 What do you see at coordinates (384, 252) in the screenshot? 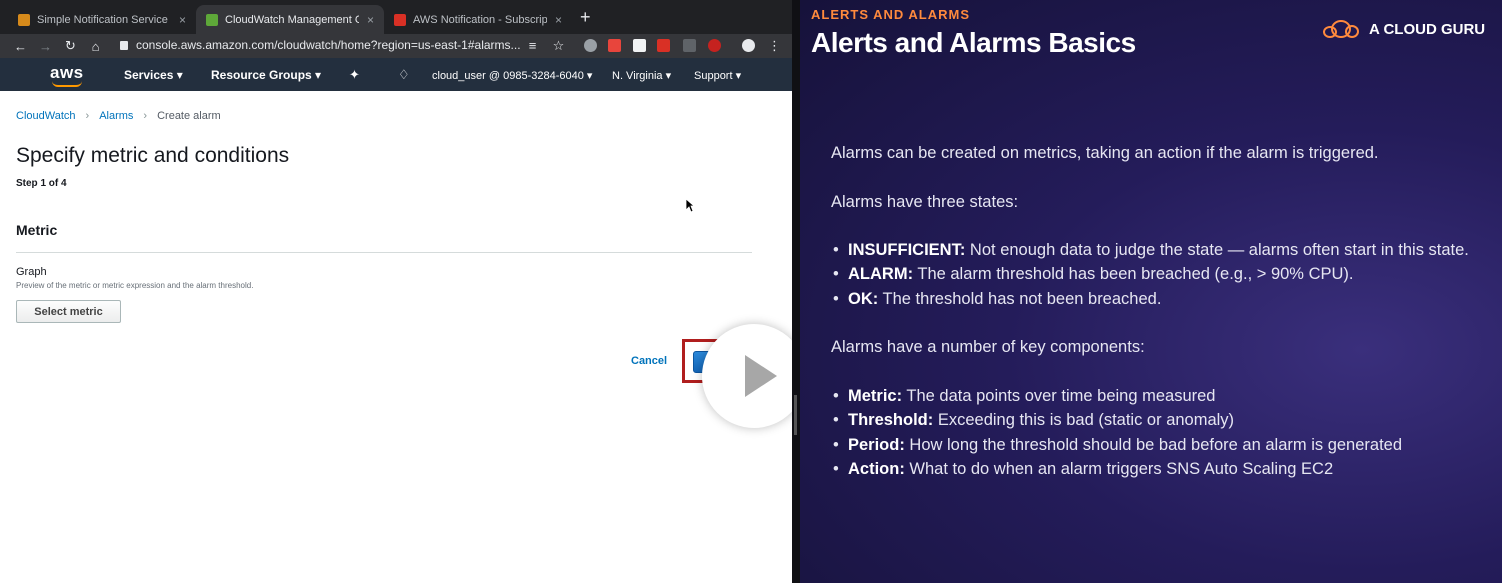
I see `section-divider` at bounding box center [384, 252].